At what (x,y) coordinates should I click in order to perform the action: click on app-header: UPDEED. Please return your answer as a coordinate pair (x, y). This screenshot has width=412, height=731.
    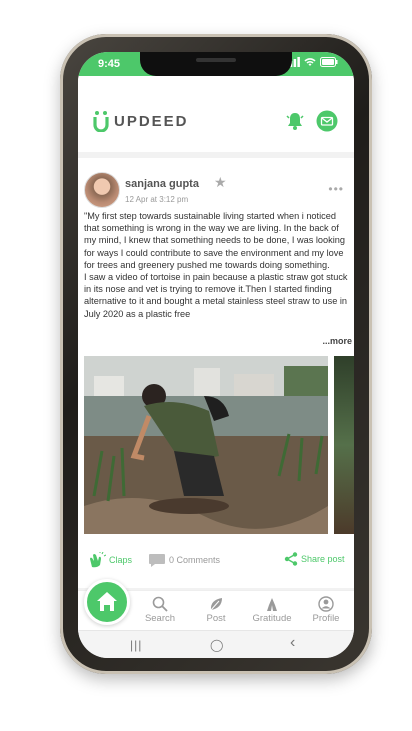
    Looking at the image, I should click on (216, 114).